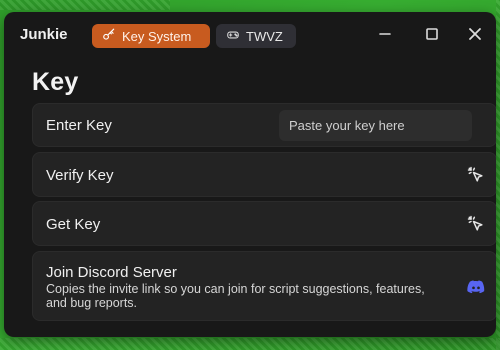 The height and width of the screenshot is (350, 500). What do you see at coordinates (498, 175) in the screenshot?
I see `background-block-right` at bounding box center [498, 175].